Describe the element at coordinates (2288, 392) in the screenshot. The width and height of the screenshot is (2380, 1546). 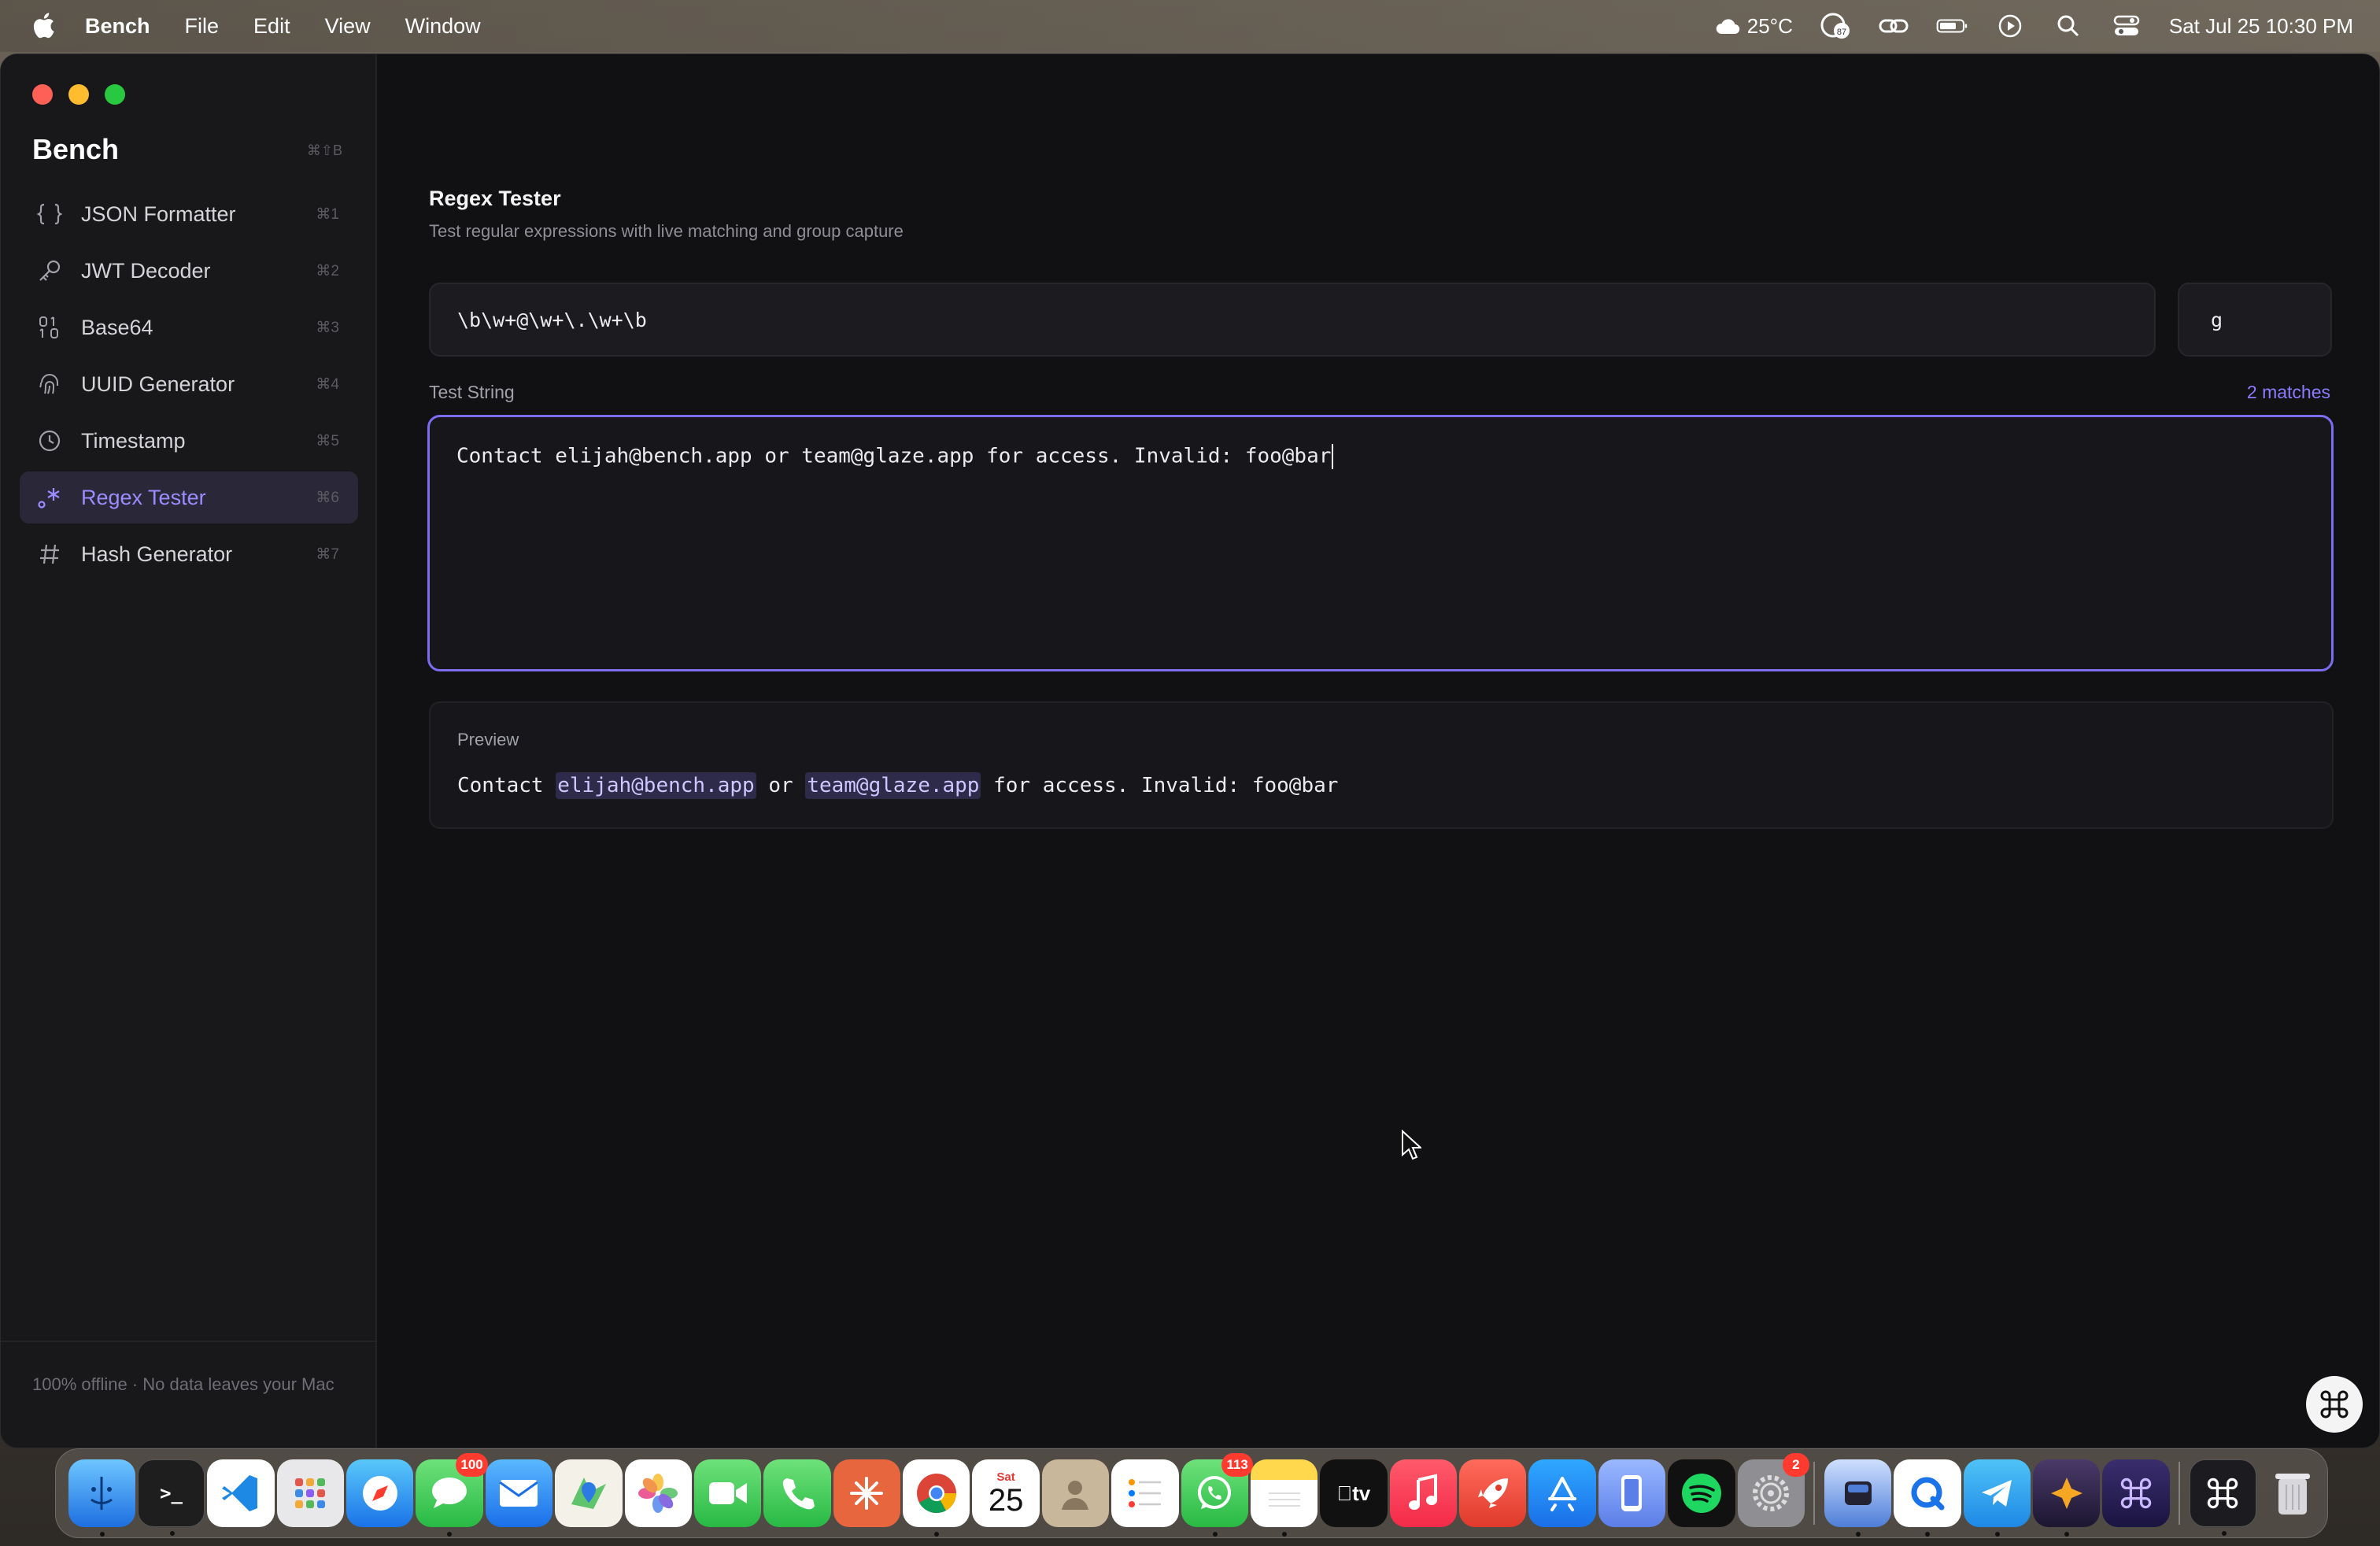
I see `match-count-badge: 2 matches` at that location.